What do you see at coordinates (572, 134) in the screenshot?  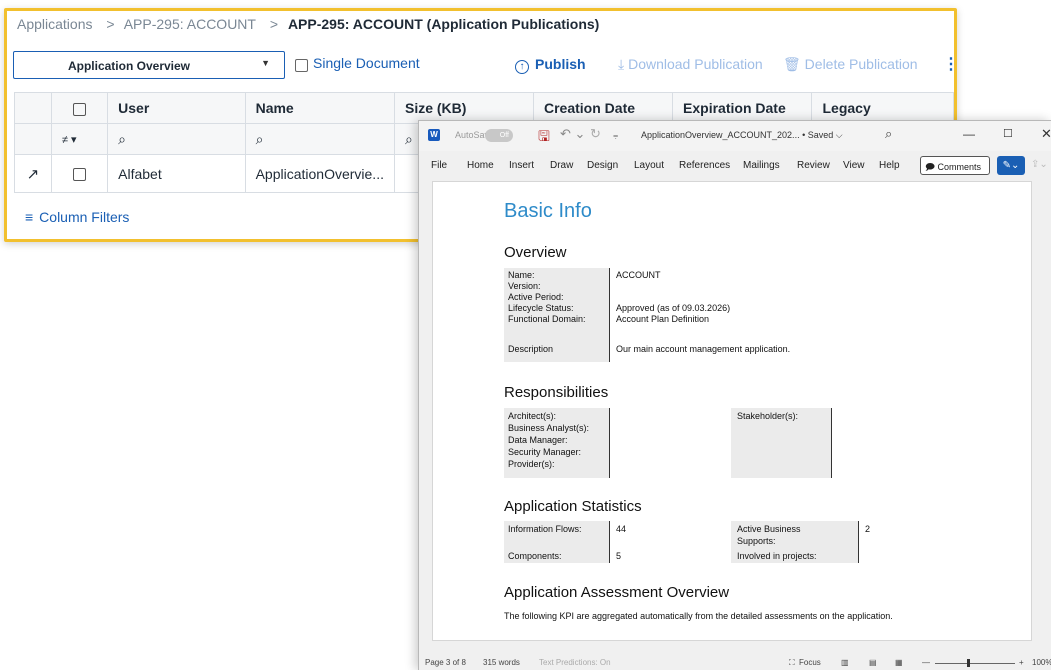 I see `undo-icon: ↶ ⌄` at bounding box center [572, 134].